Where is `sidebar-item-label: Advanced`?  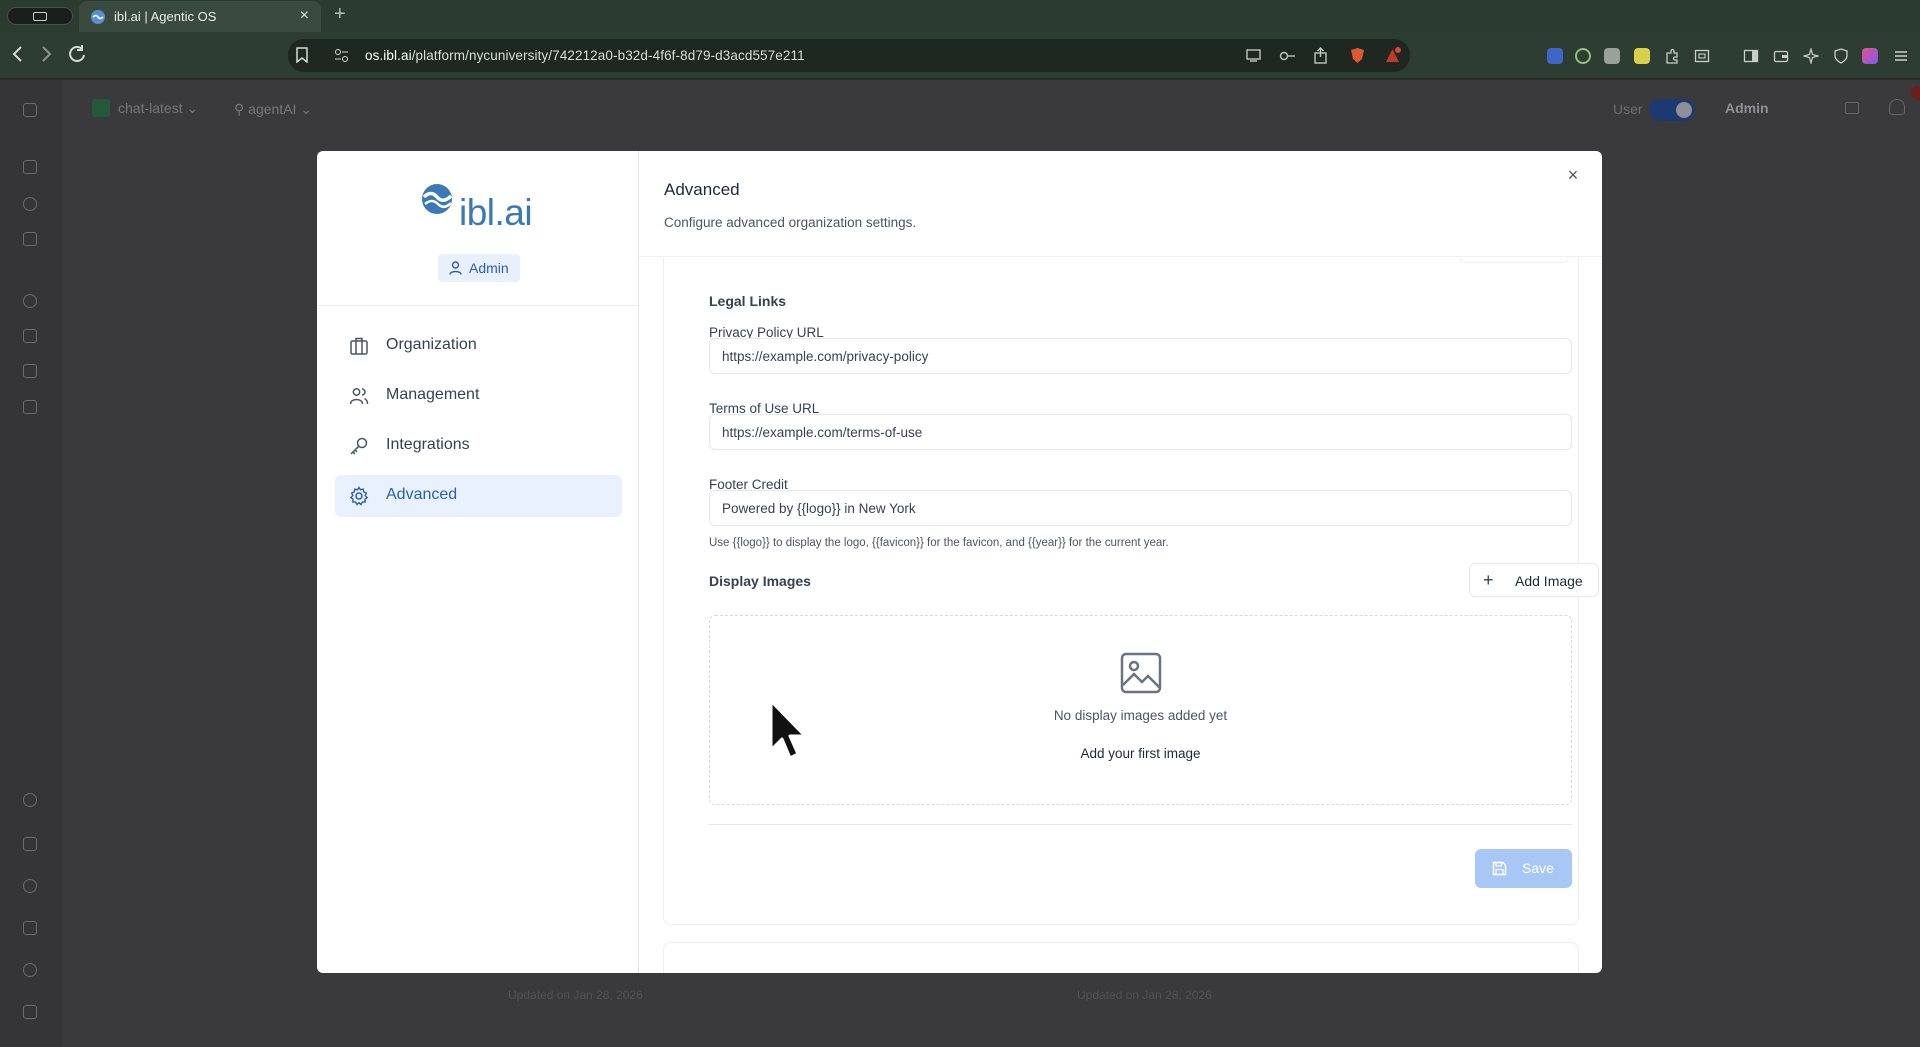
sidebar-item-label: Advanced is located at coordinates (422, 494).